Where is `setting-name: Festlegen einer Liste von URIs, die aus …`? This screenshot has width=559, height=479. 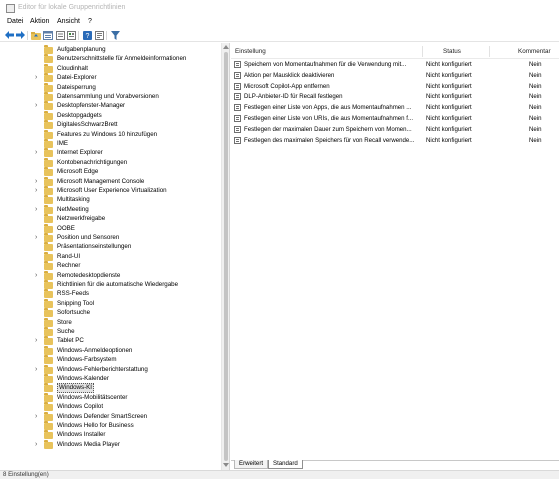
setting-name: Festlegen einer Liste von URIs, die aus … is located at coordinates (329, 118).